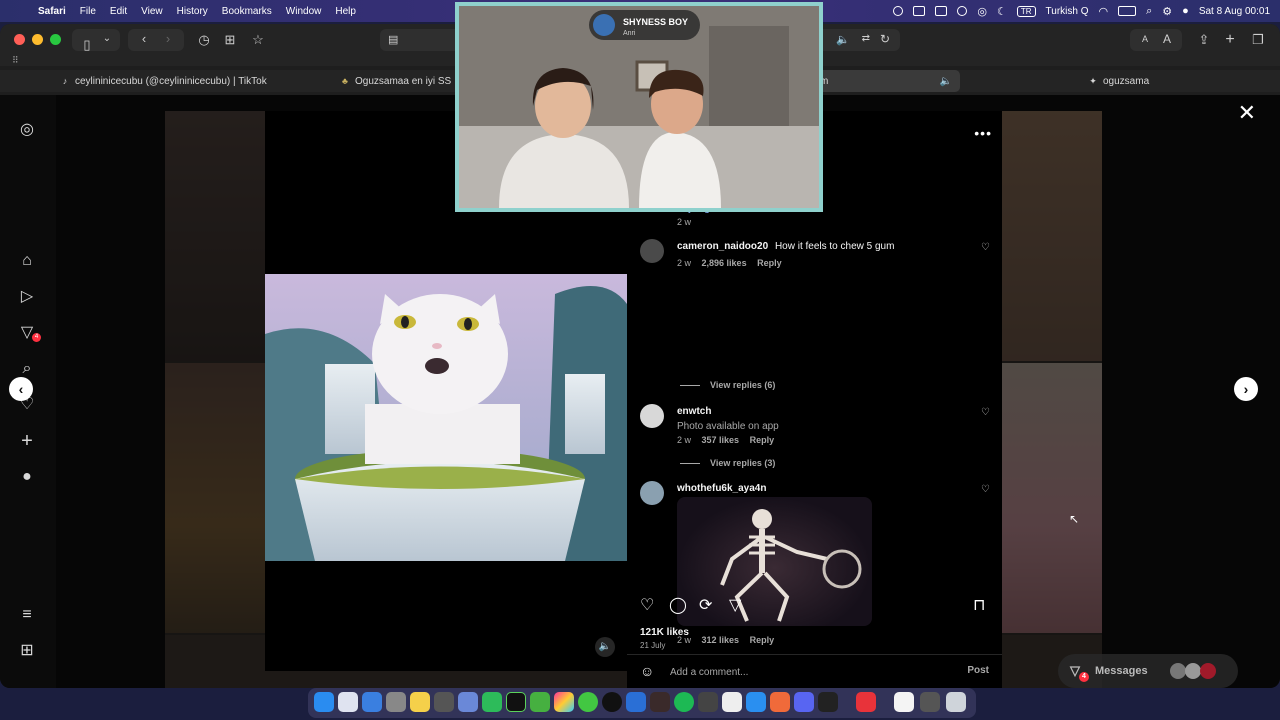 This screenshot has height=720, width=1280. Describe the element at coordinates (639, 107) in the screenshot. I see `facetime-video-pip: SHYNESS BOY Anri` at that location.